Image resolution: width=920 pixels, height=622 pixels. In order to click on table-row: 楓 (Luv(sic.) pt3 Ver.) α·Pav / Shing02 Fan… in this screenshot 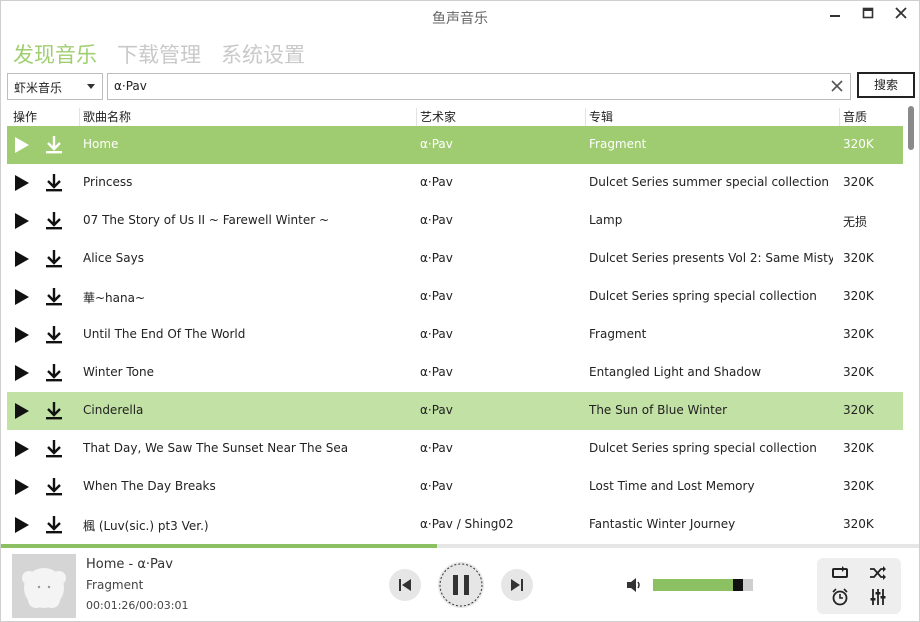, I will do `click(455, 525)`.